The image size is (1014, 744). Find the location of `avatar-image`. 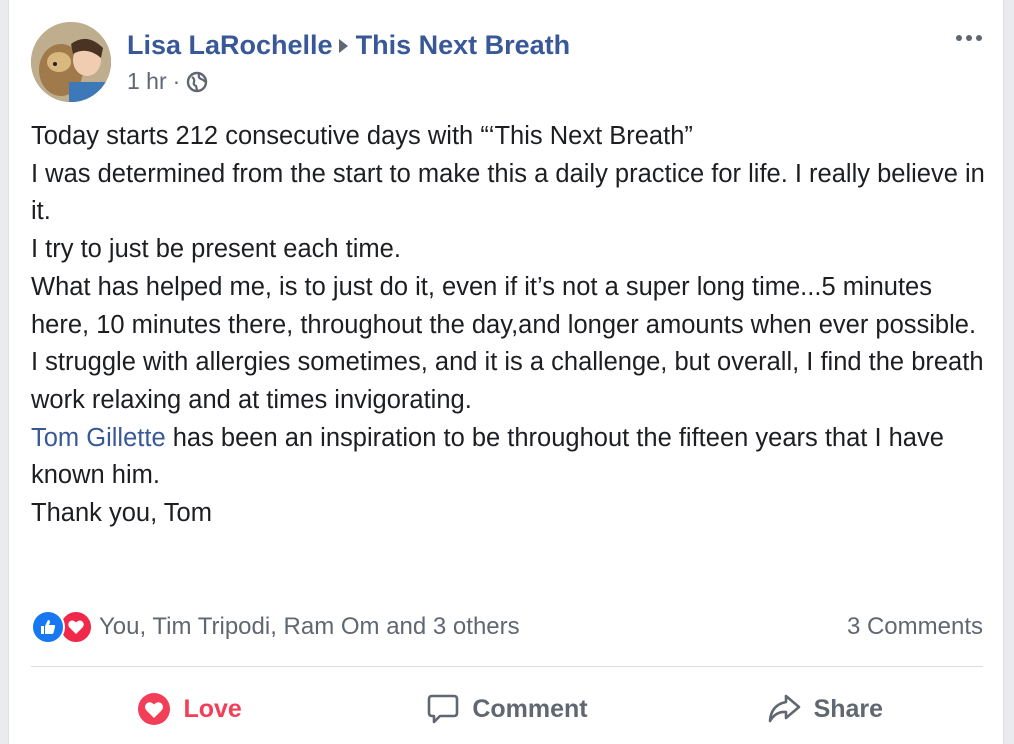

avatar-image is located at coordinates (71, 62).